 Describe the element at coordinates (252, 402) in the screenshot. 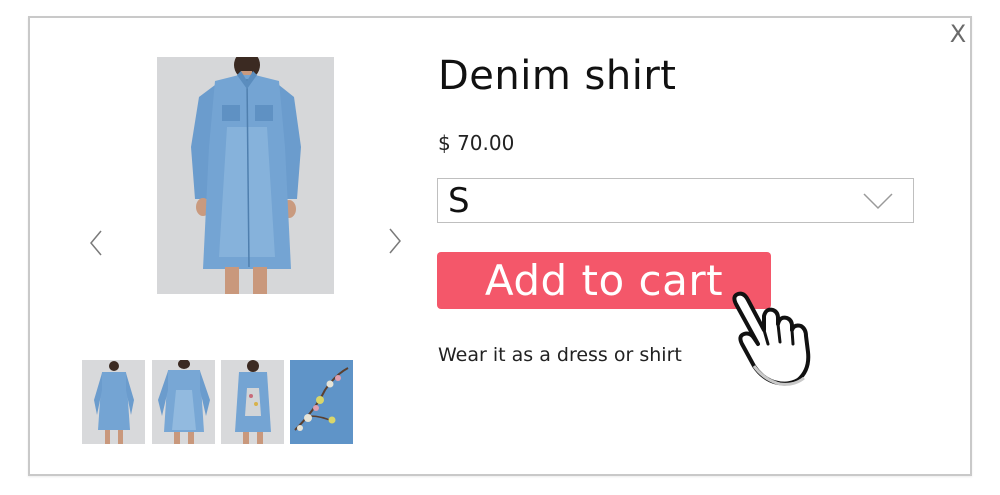

I see `thumbnail-back-view` at that location.